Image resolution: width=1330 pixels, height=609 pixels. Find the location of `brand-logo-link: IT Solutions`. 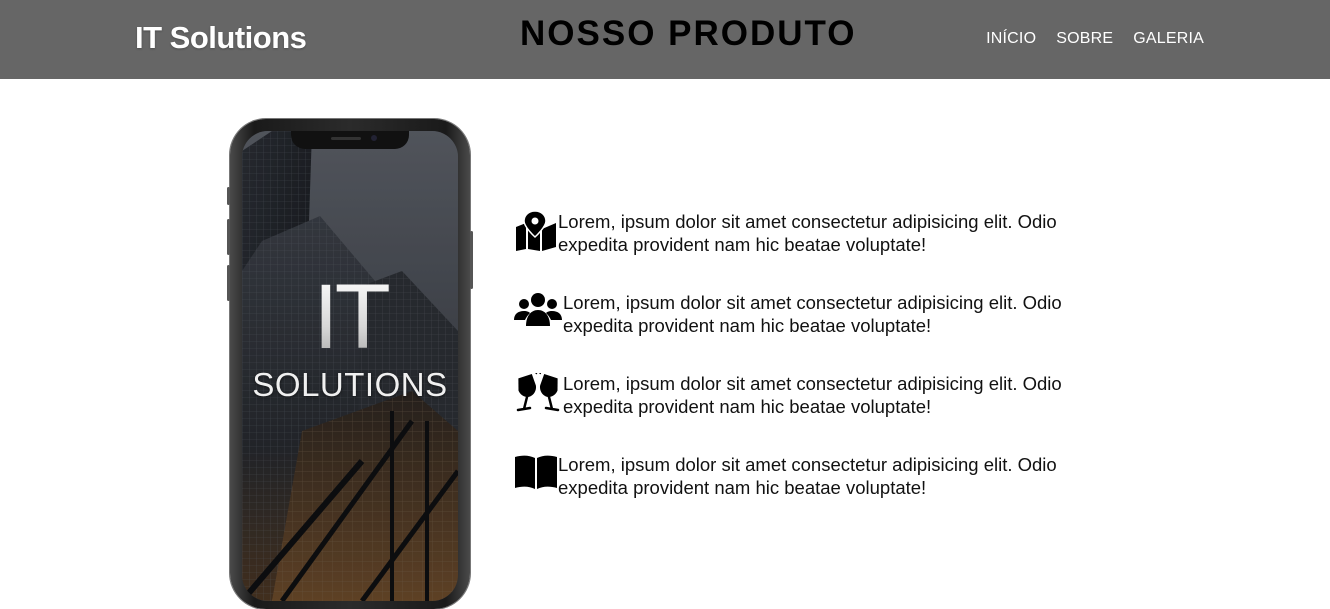

brand-logo-link: IT Solutions is located at coordinates (221, 38).